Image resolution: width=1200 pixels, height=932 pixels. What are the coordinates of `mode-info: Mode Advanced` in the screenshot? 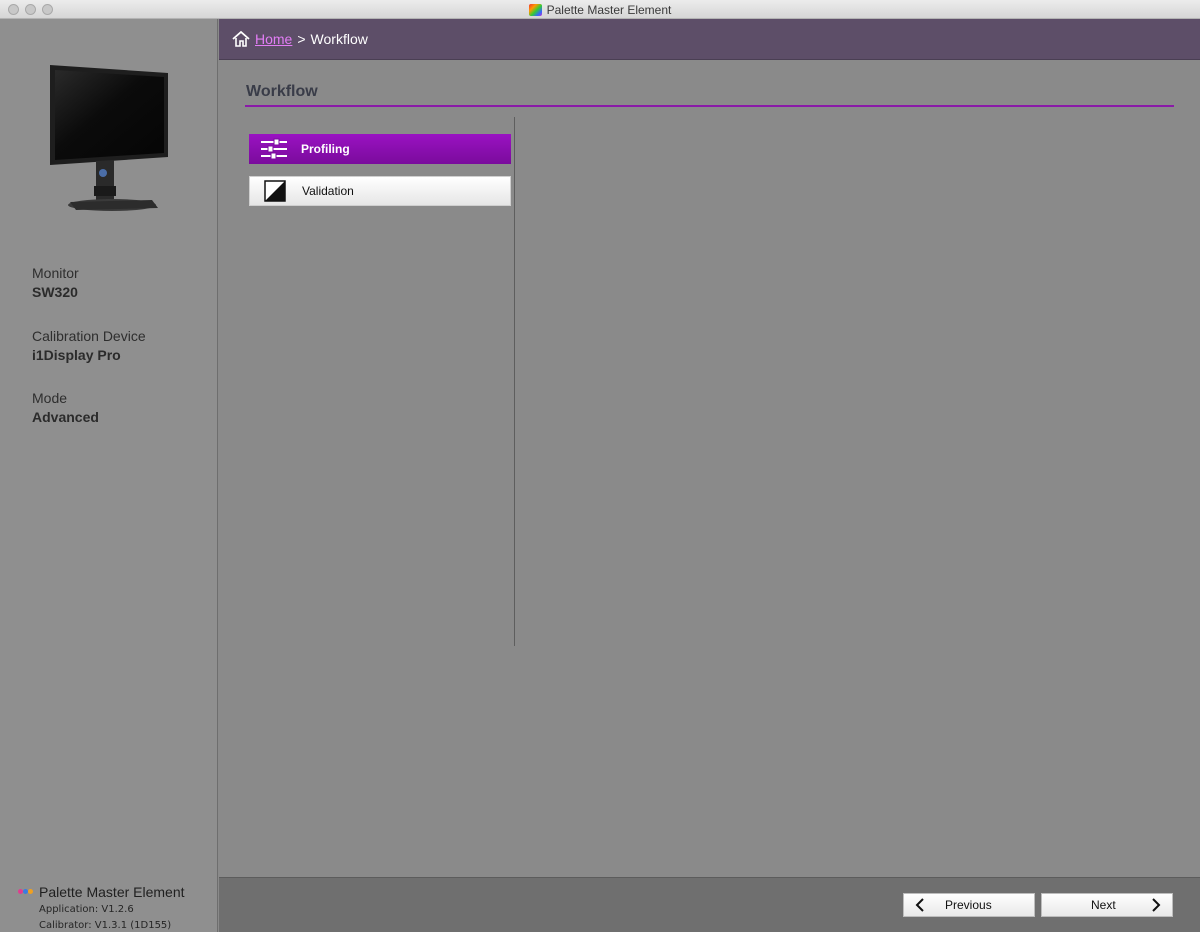 It's located at (65, 407).